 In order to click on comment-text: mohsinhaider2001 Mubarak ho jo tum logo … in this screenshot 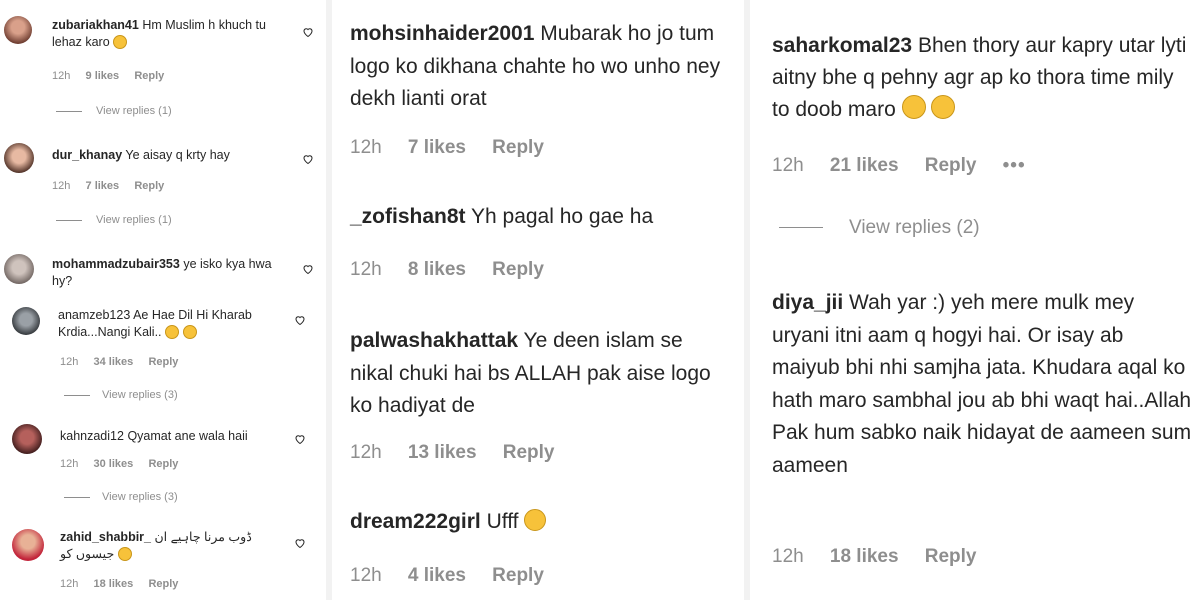, I will do `click(540, 67)`.